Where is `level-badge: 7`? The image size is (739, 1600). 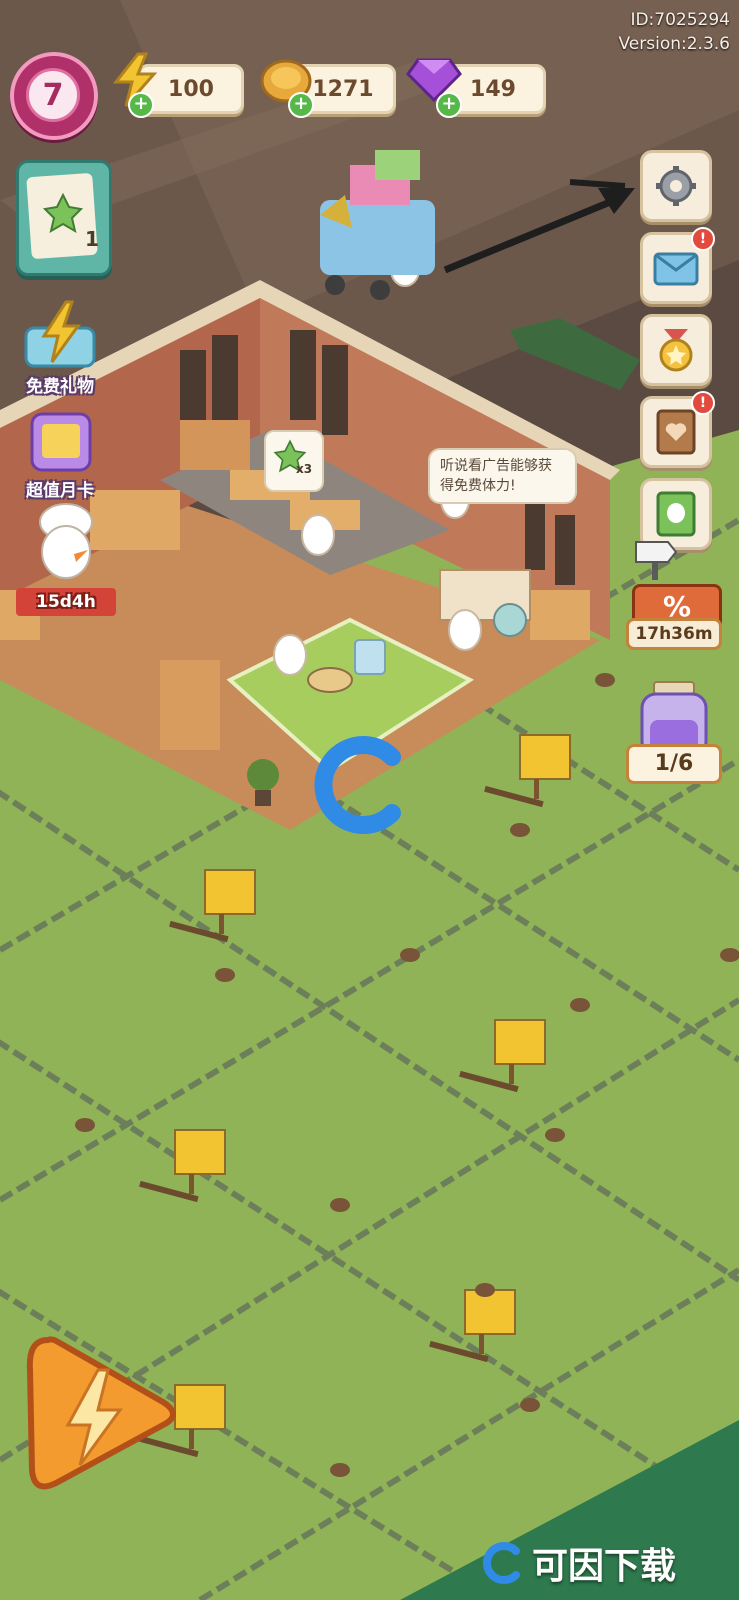
level-badge: 7 is located at coordinates (54, 96).